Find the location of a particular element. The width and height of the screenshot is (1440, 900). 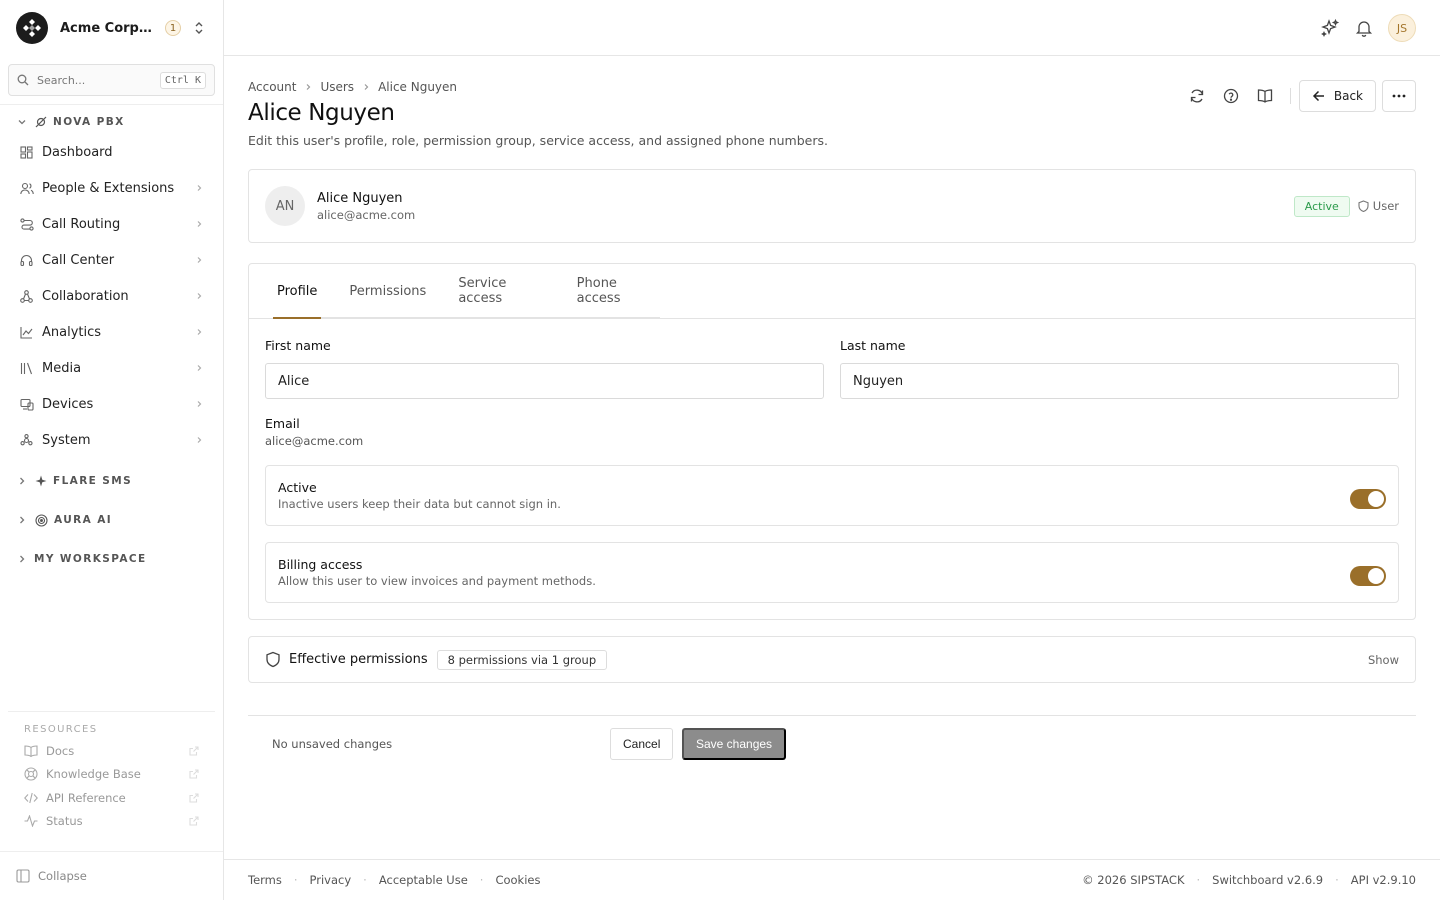

last-name-label: Last name is located at coordinates (873, 345).